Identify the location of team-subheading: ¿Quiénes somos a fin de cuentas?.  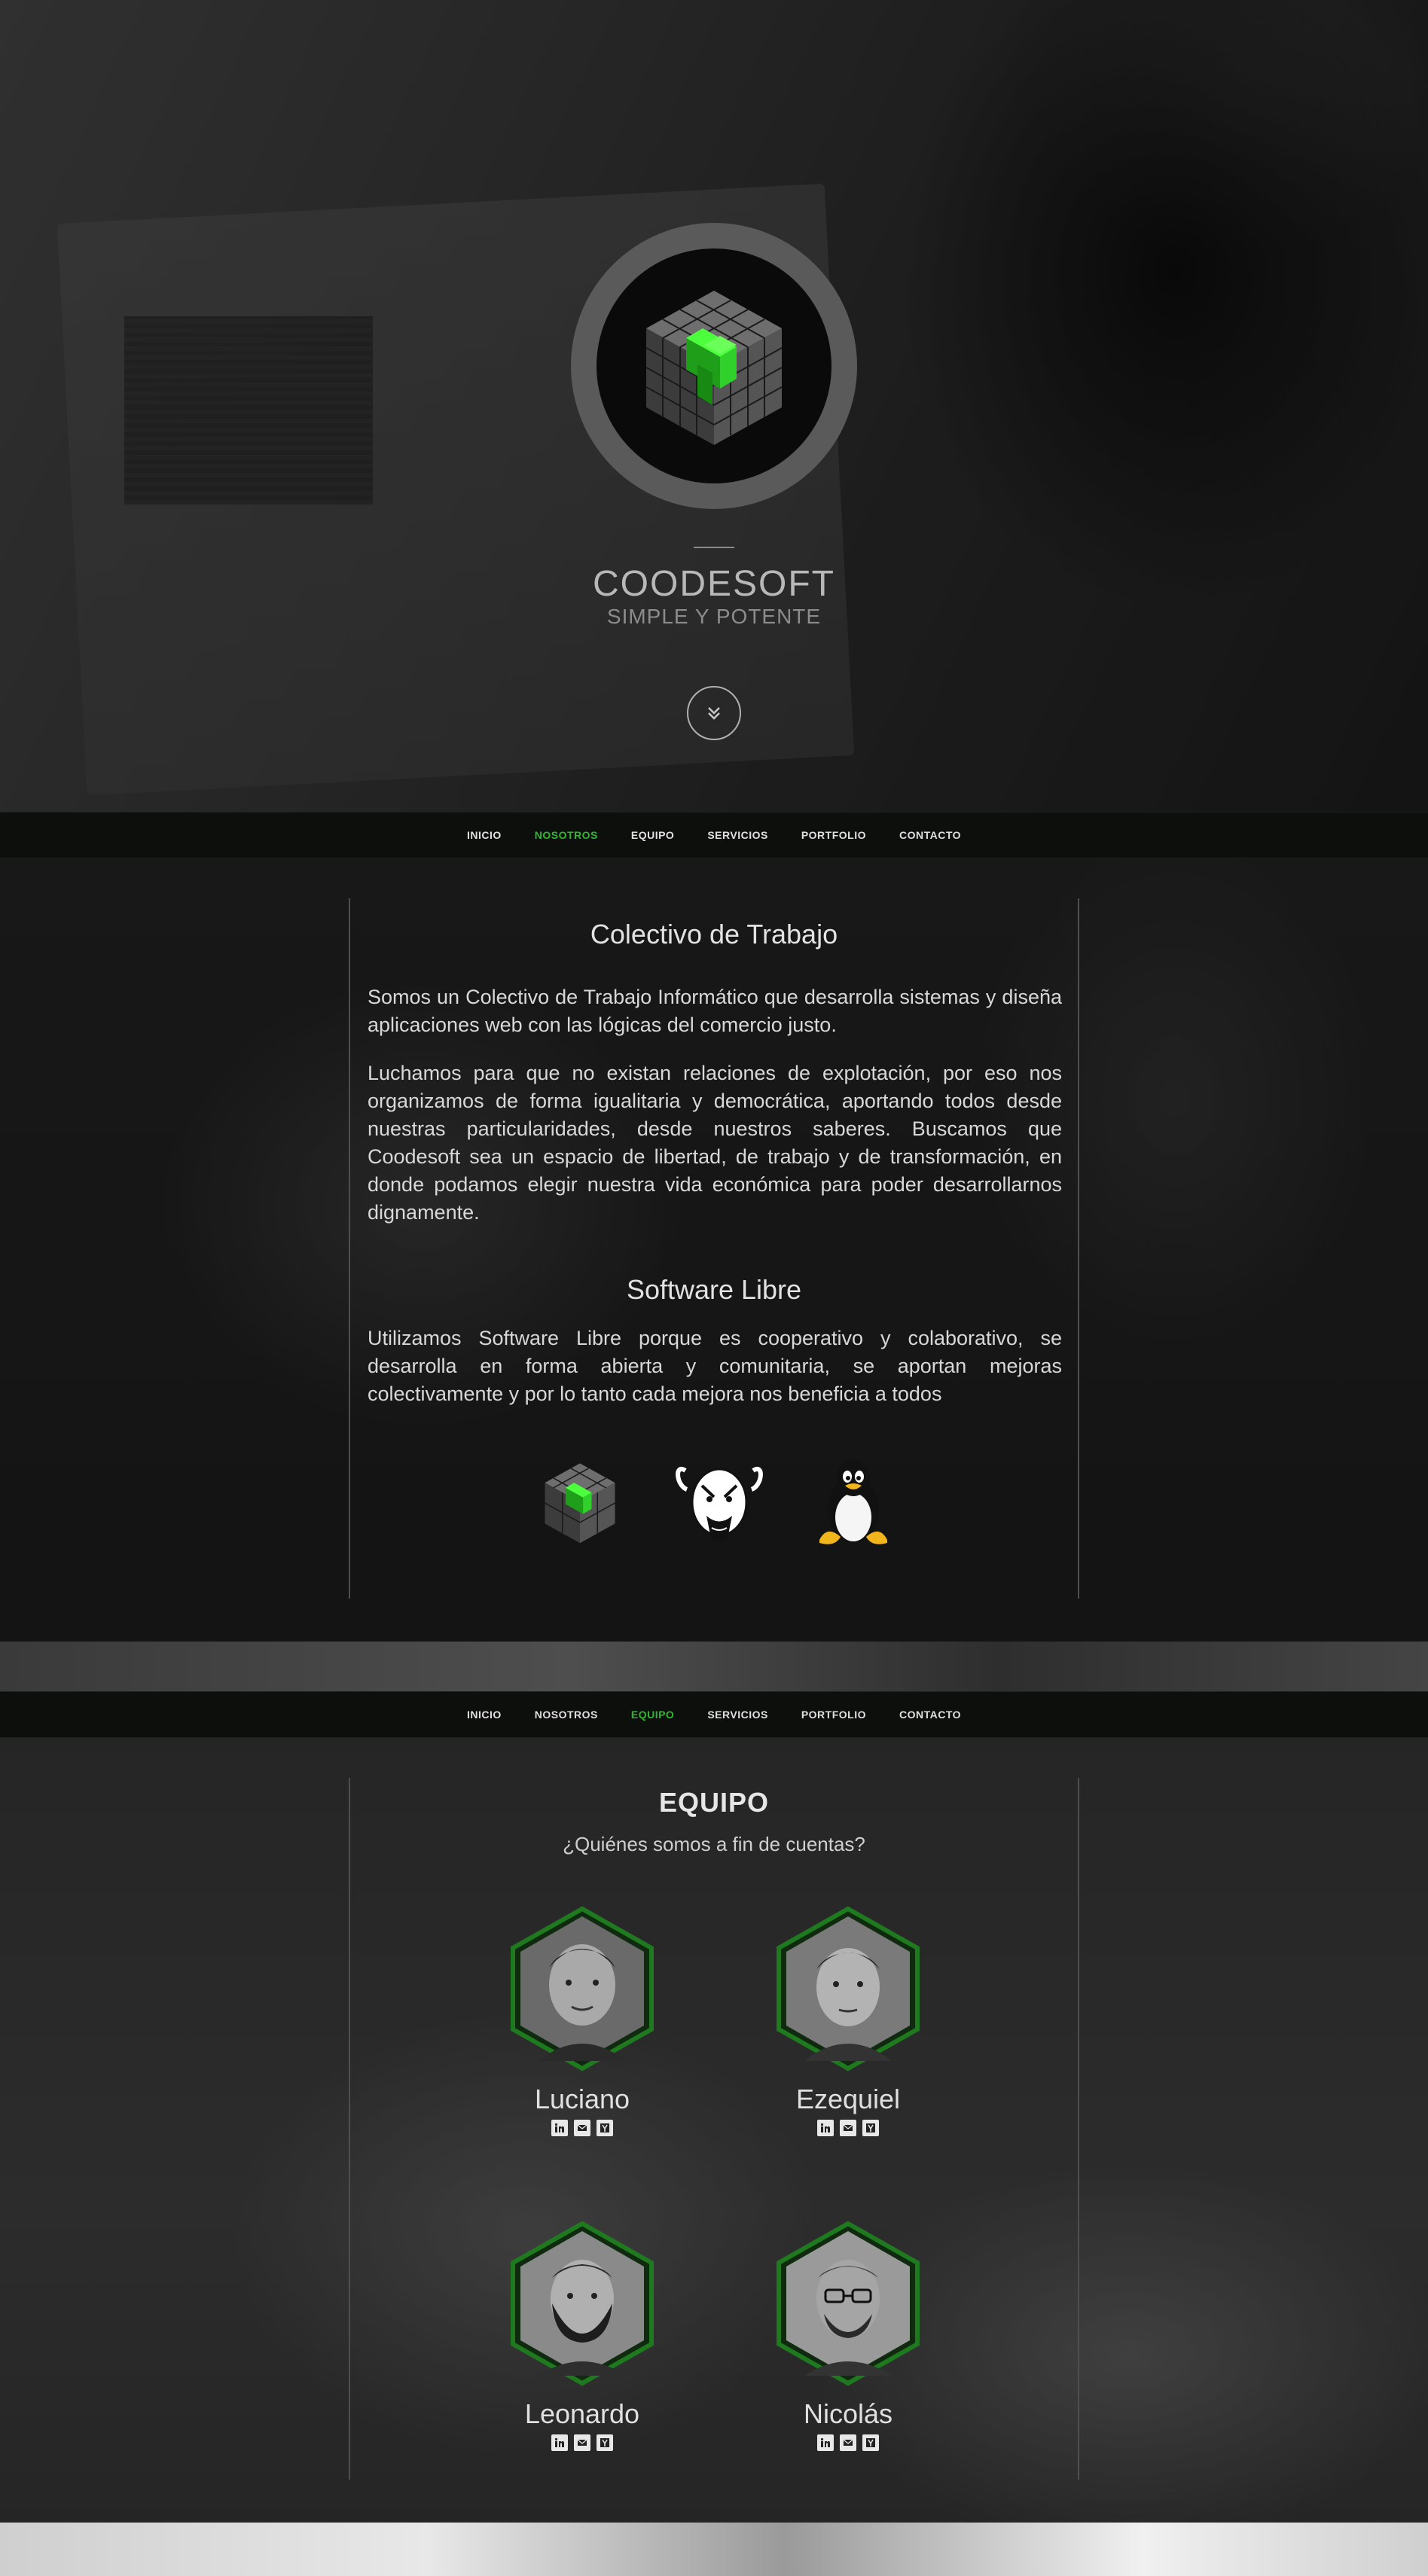
(714, 1844).